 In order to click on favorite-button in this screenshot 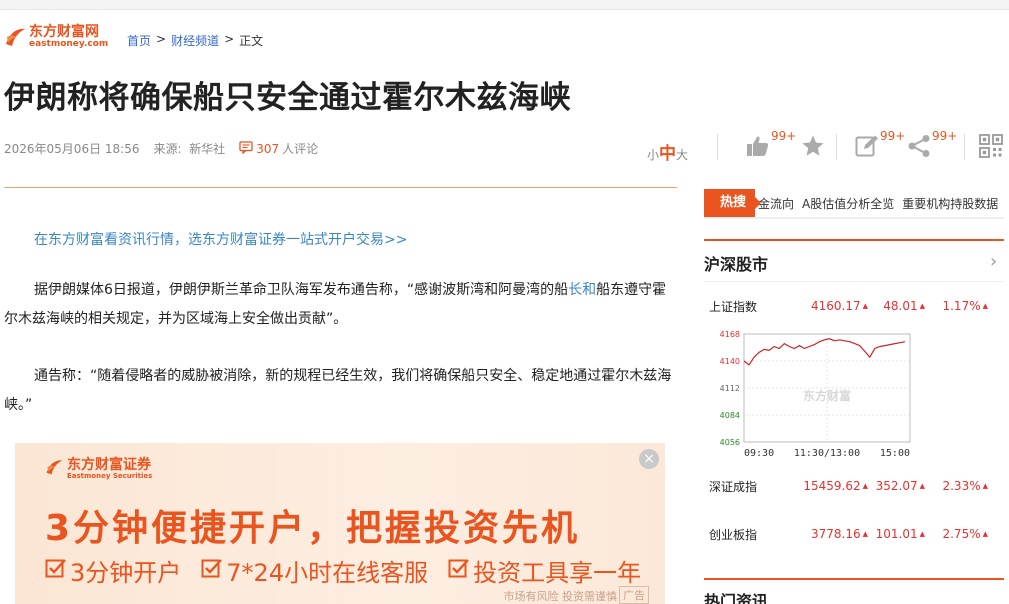, I will do `click(813, 146)`.